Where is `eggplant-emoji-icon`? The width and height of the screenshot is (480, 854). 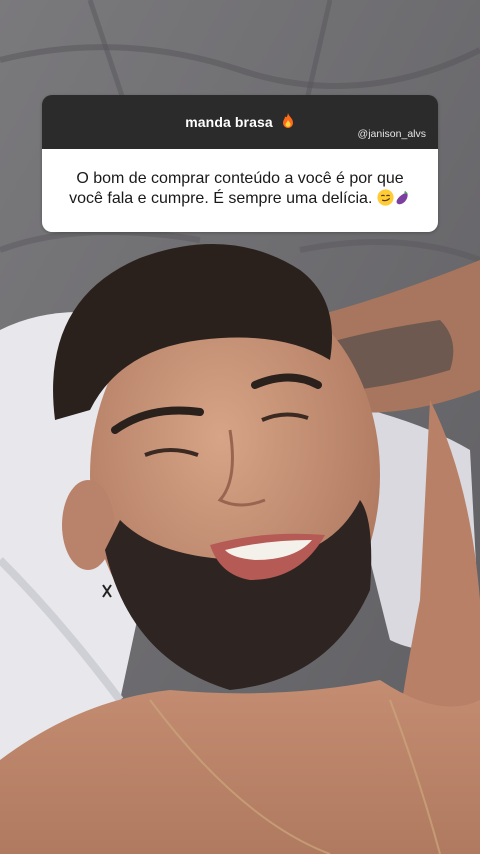 eggplant-emoji-icon is located at coordinates (402, 200).